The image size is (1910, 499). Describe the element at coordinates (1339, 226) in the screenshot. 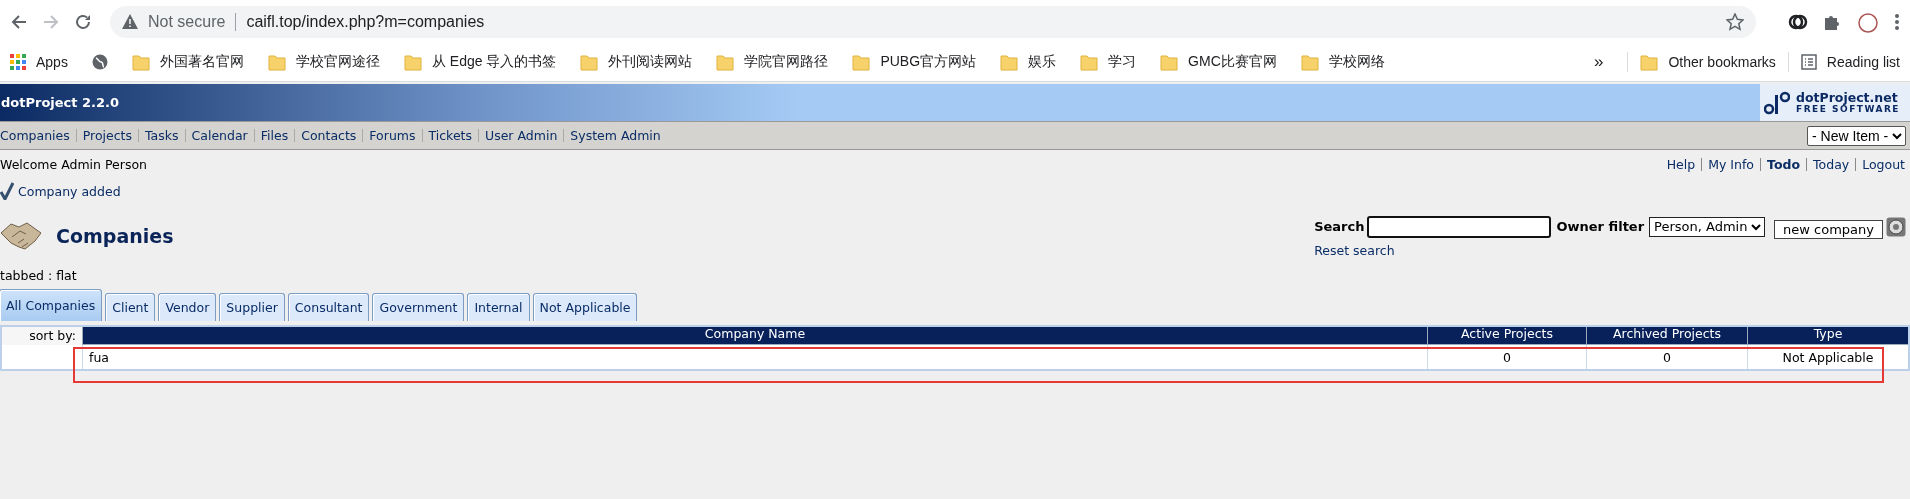

I see `search-label: Search` at that location.